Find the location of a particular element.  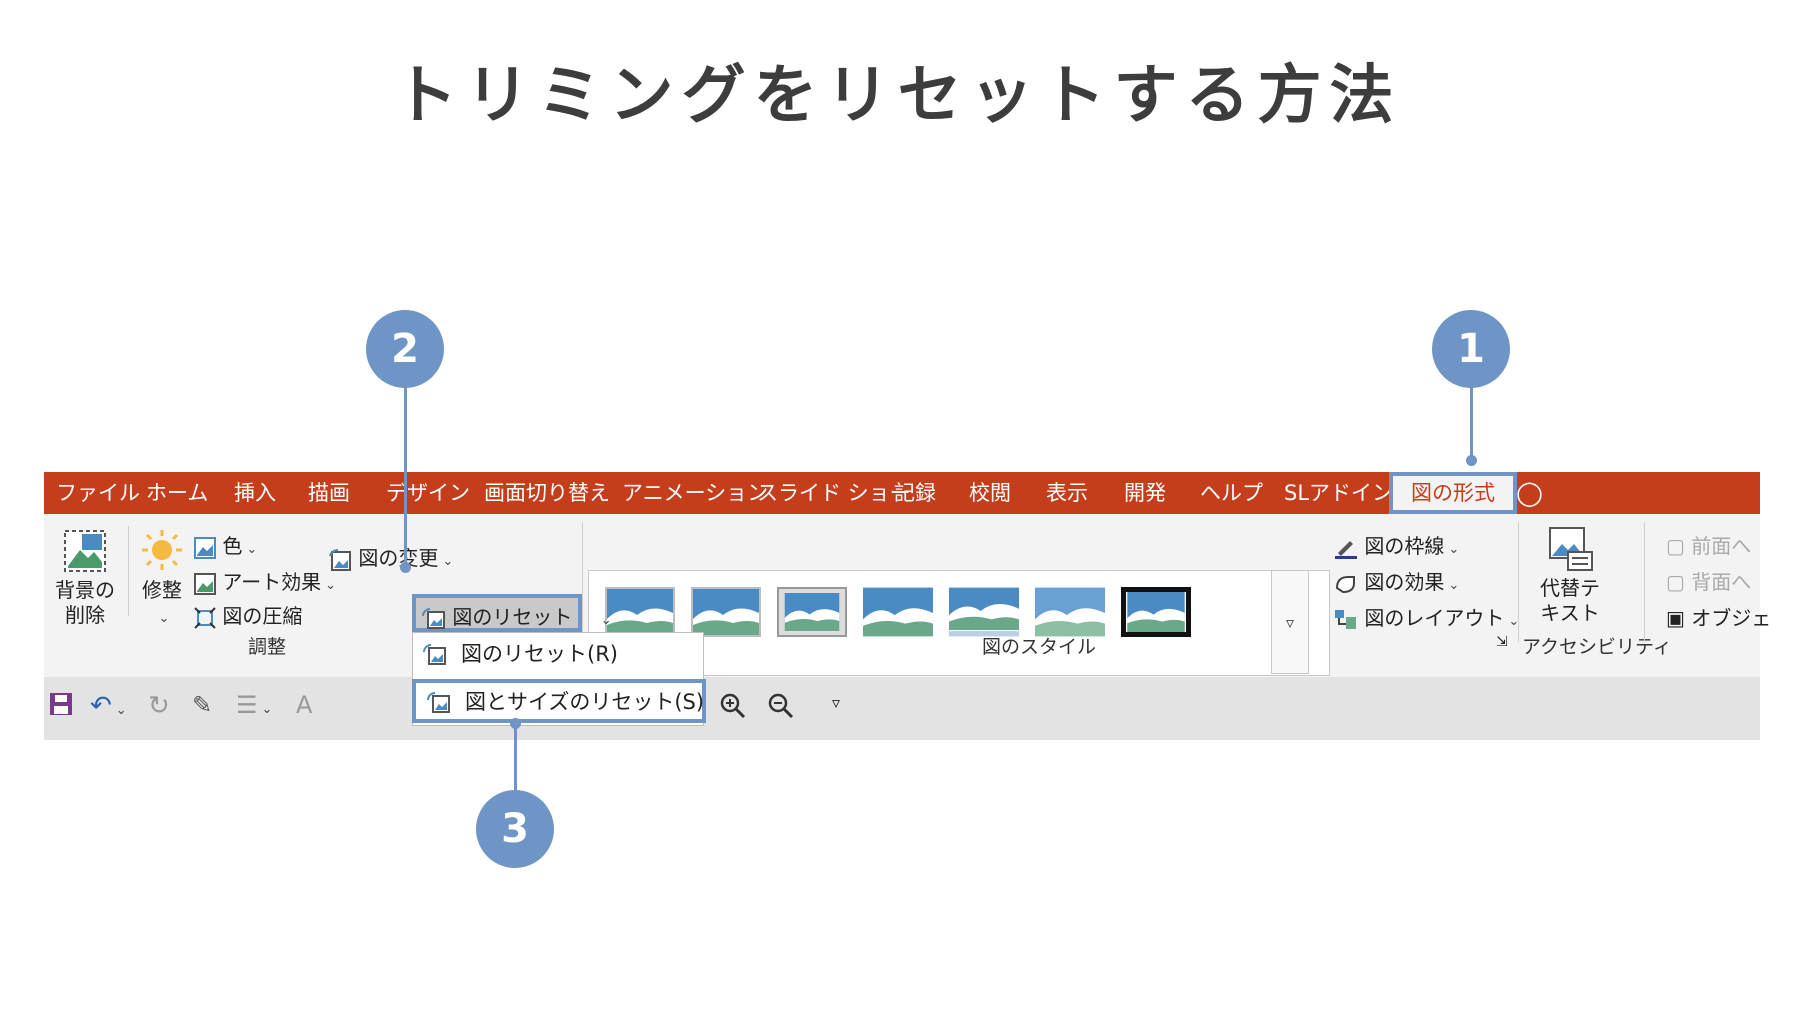

callout-3: 3 is located at coordinates (515, 829).